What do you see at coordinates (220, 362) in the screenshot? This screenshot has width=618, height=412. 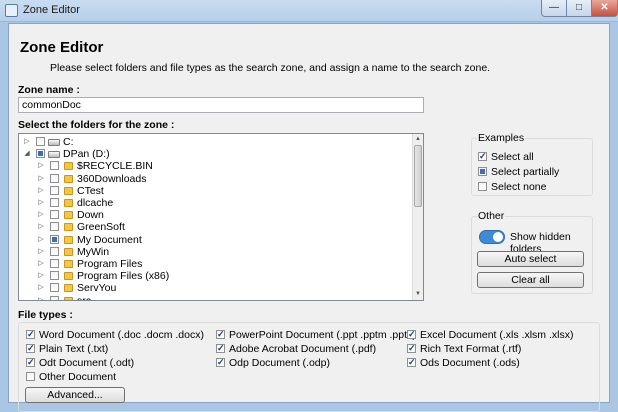 I see `odp-checkbox` at bounding box center [220, 362].